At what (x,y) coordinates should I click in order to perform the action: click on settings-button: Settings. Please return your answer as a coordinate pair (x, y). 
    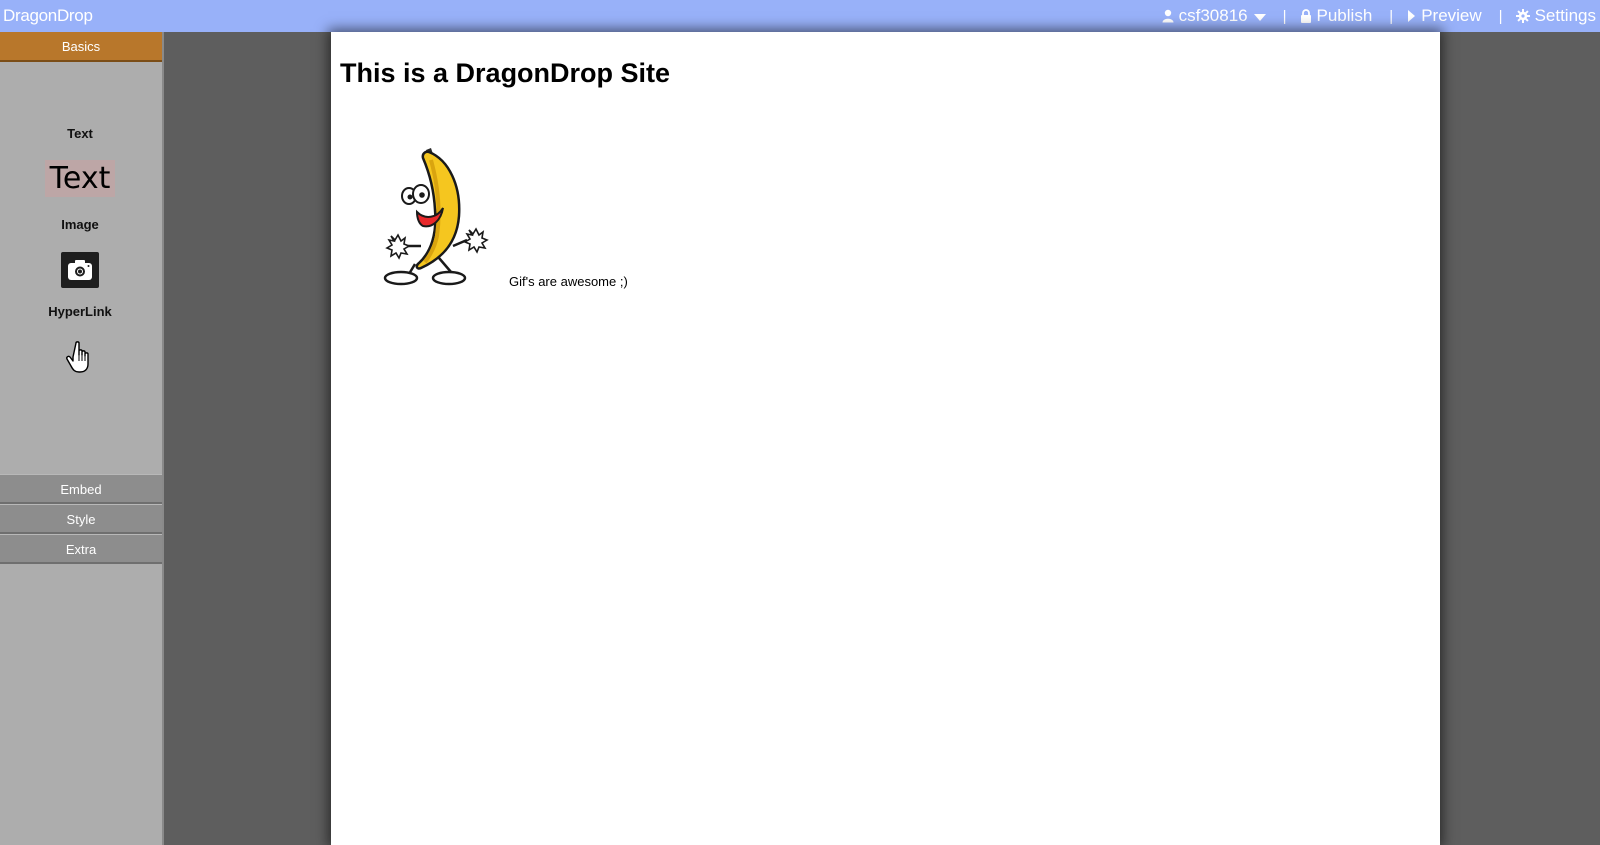
    Looking at the image, I should click on (1555, 16).